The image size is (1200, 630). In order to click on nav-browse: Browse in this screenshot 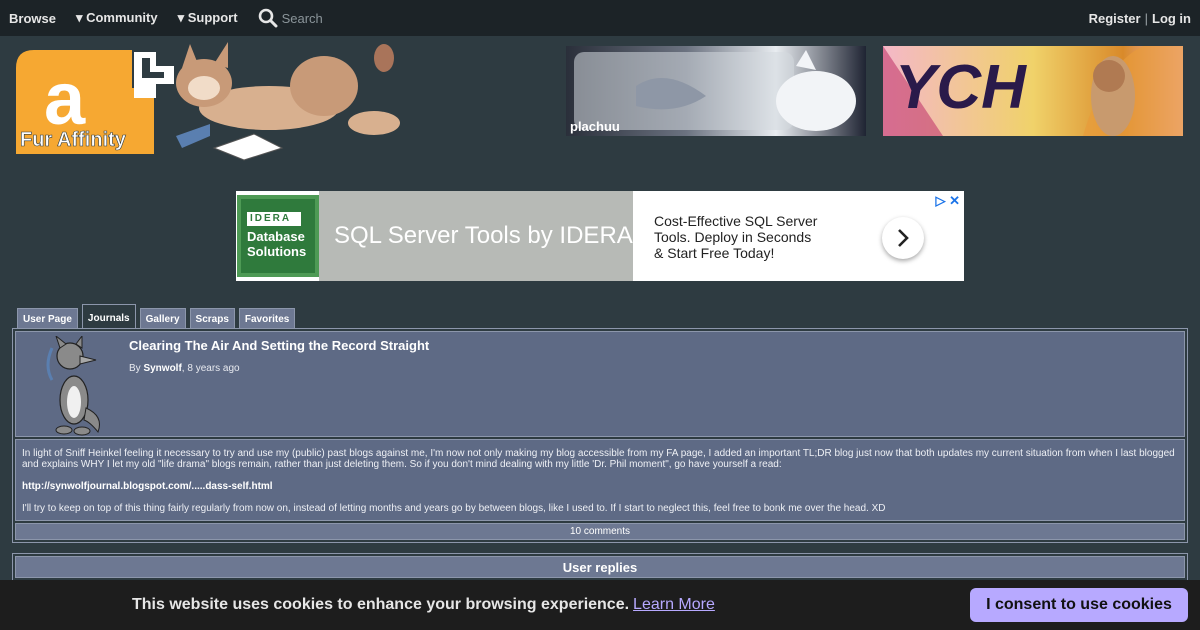, I will do `click(32, 18)`.